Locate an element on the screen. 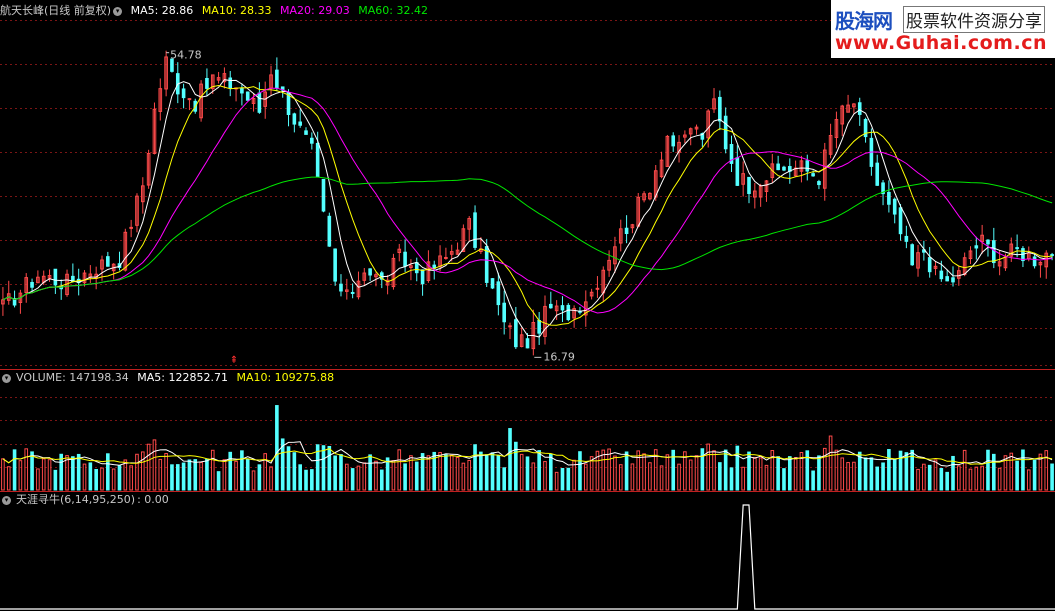 The height and width of the screenshot is (611, 1055). high-price-label: 54.78 is located at coordinates (186, 55).